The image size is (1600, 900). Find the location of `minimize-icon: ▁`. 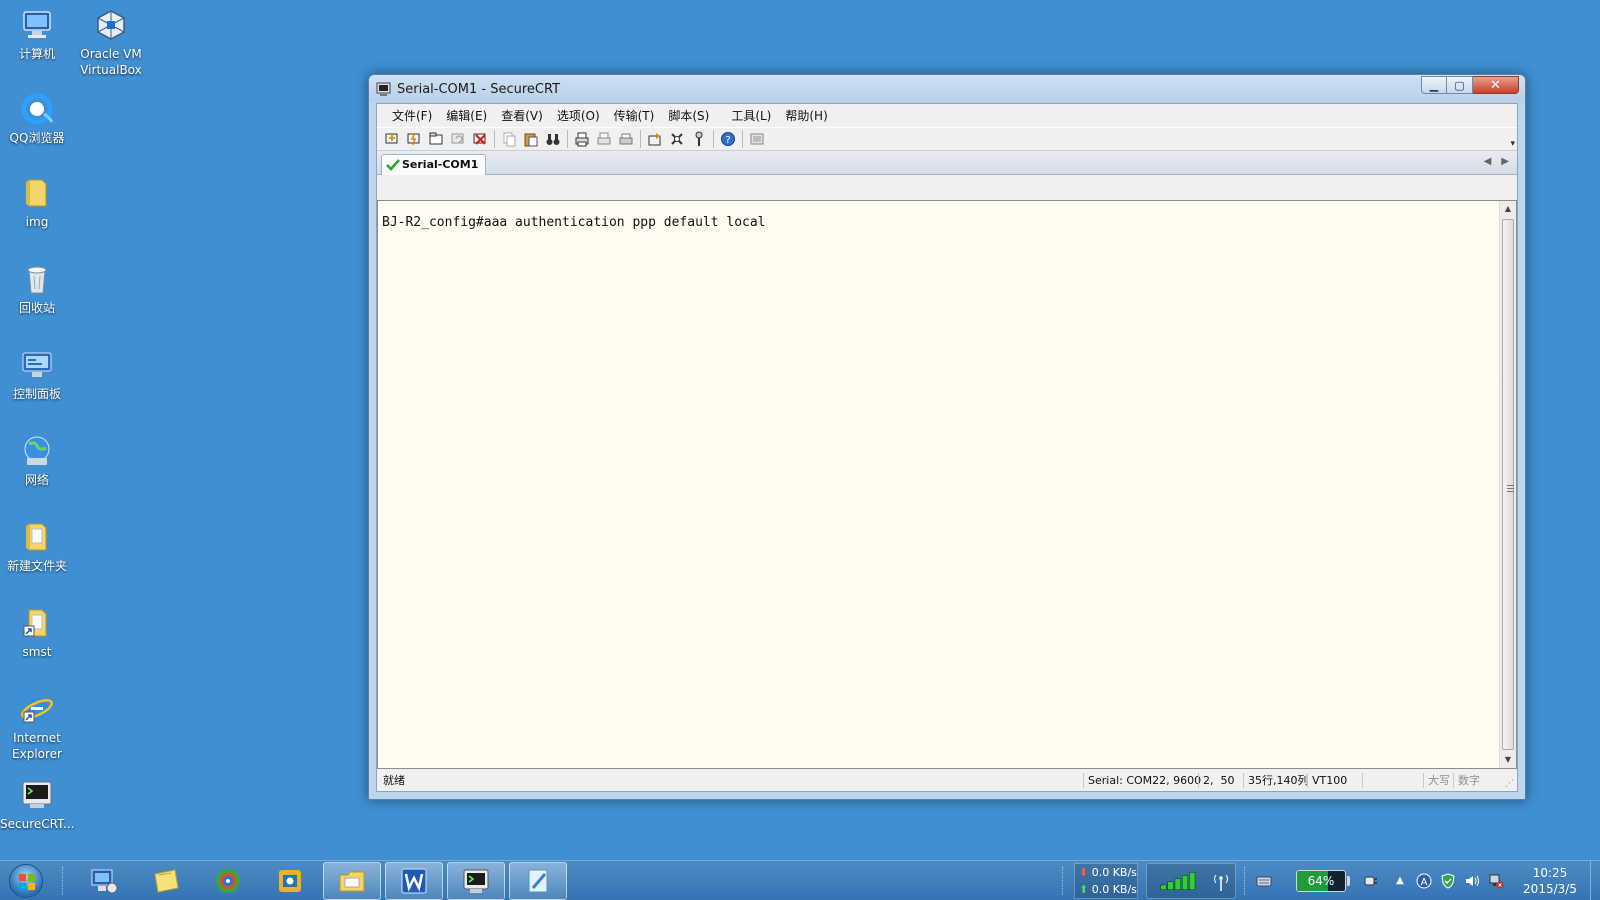

minimize-icon: ▁ is located at coordinates (1434, 85).